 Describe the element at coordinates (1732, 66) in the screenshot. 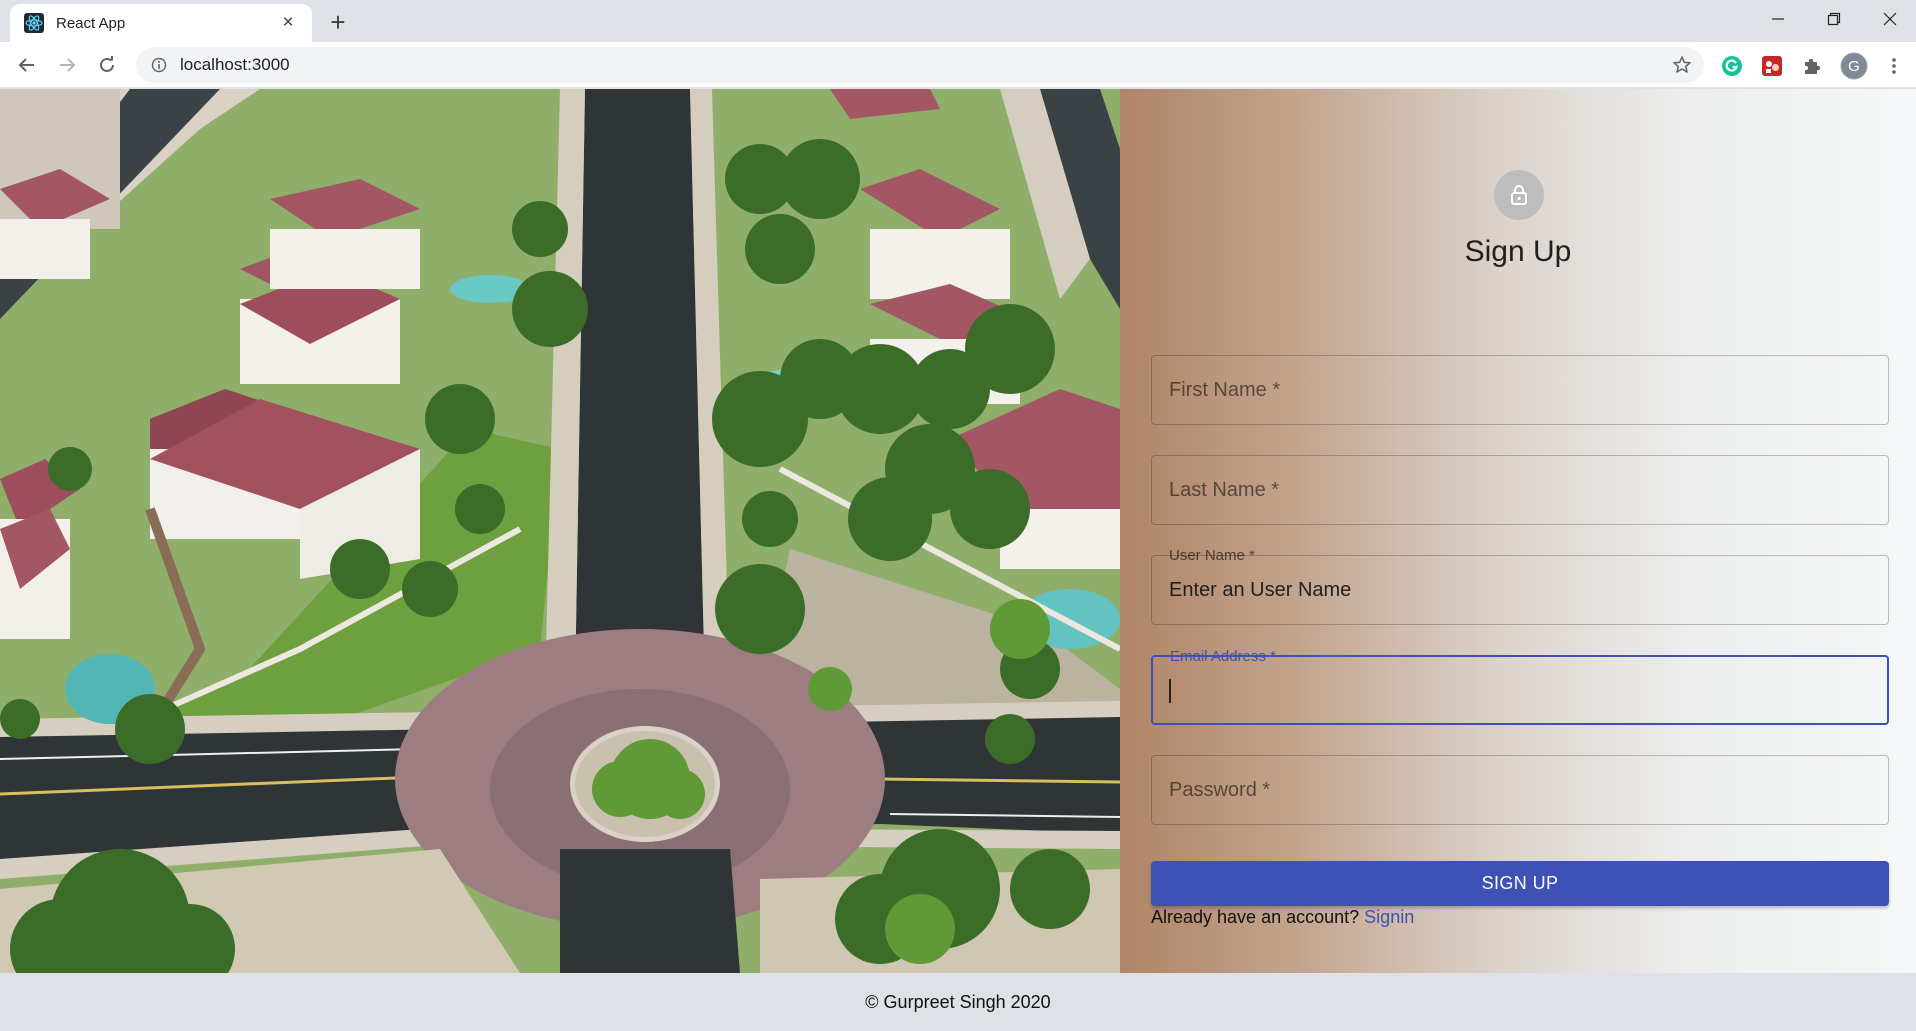

I see `grammarly-icon` at that location.